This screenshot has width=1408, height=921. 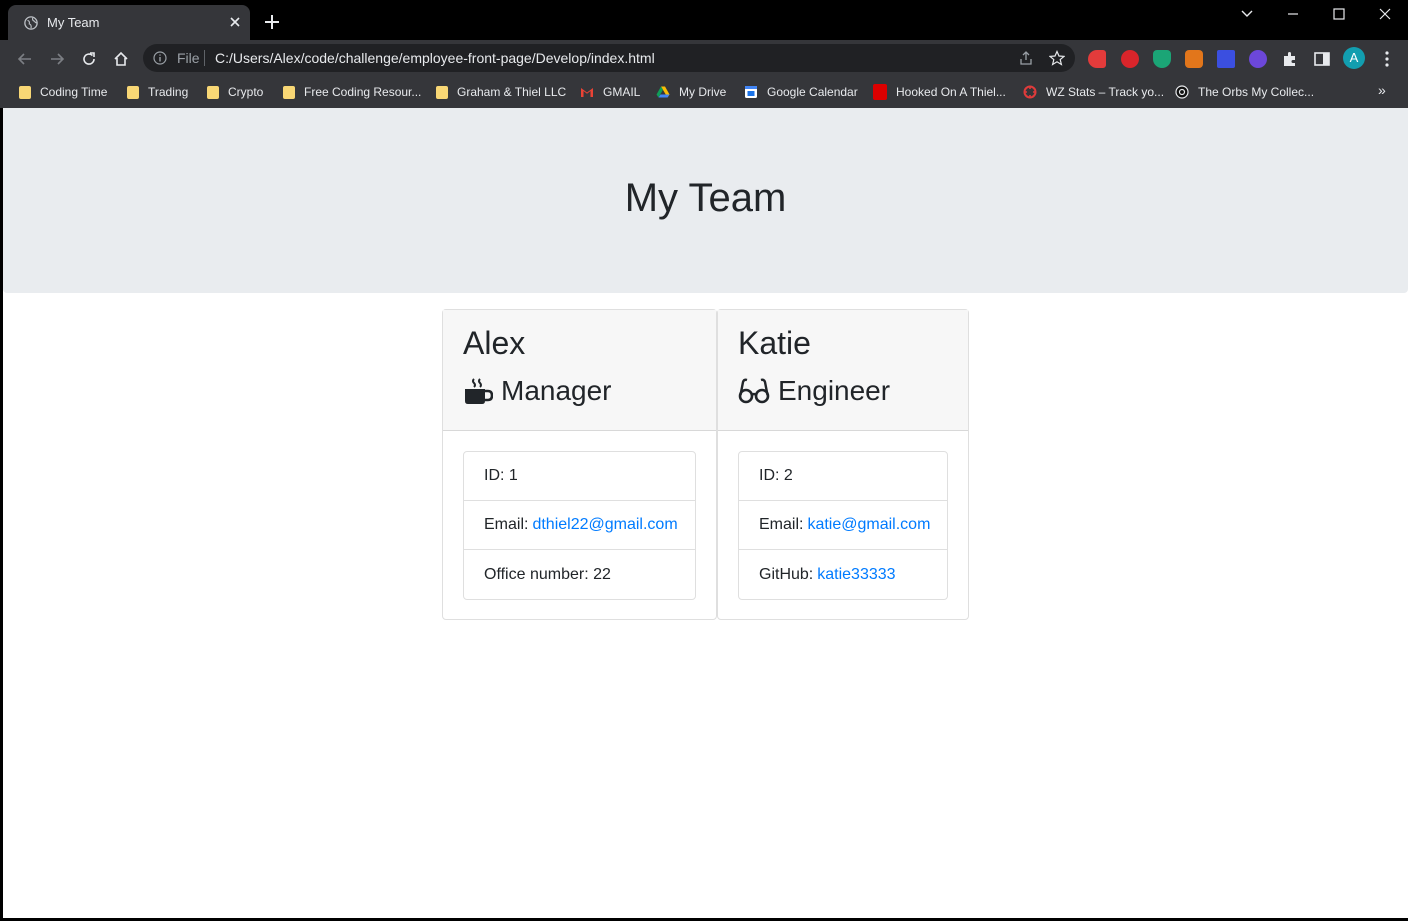 I want to click on bookmark-google-calendar: Google Calendar, so click(x=801, y=92).